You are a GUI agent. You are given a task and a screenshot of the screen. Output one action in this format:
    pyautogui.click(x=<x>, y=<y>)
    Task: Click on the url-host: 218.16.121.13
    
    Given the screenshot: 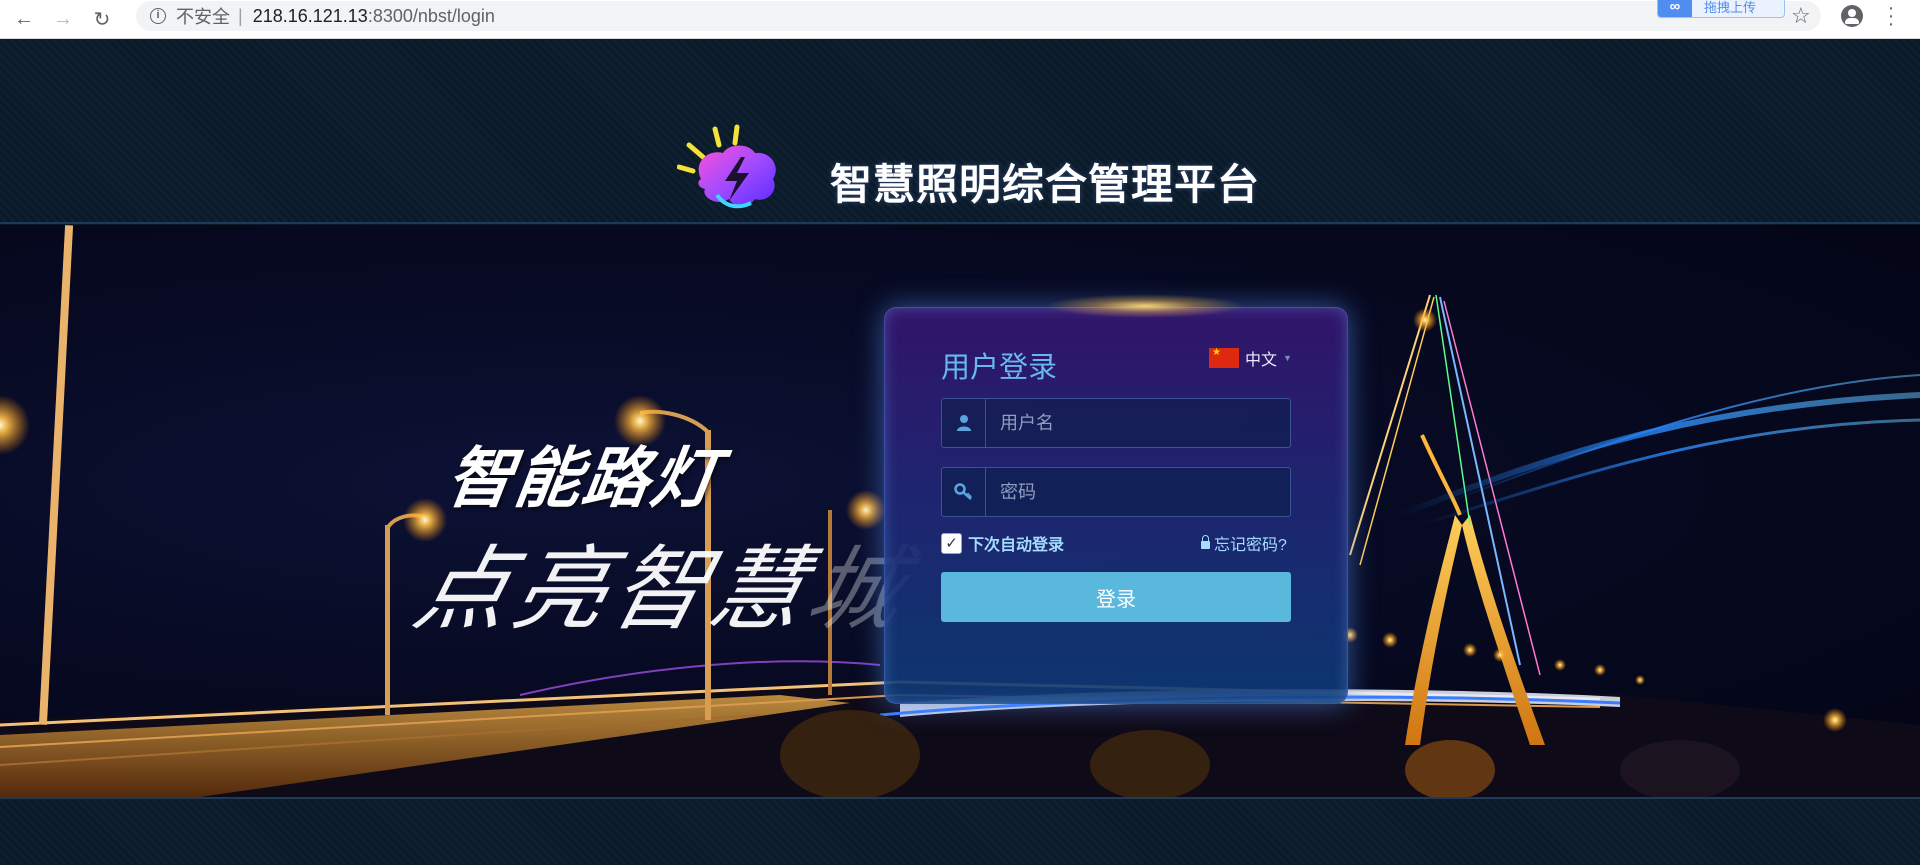 What is the action you would take?
    pyautogui.click(x=310, y=15)
    